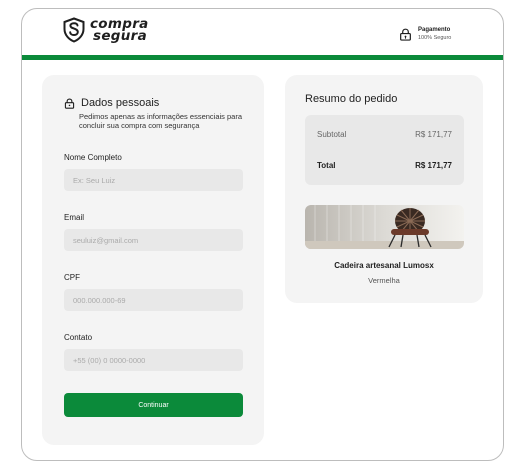 This screenshot has width=526, height=474. What do you see at coordinates (153, 360) in the screenshot?
I see `contact-input` at bounding box center [153, 360].